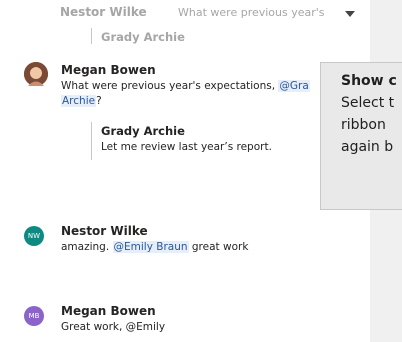  What do you see at coordinates (363, 125) in the screenshot?
I see `tooltip-line: ribbon` at bounding box center [363, 125].